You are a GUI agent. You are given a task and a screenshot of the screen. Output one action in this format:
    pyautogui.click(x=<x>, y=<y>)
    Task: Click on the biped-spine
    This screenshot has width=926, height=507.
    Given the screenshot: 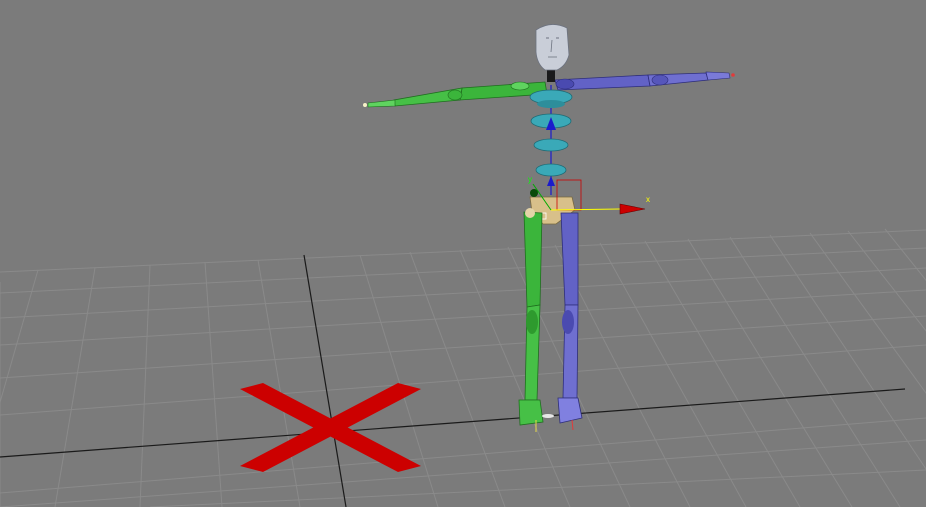 What is the action you would take?
    pyautogui.click(x=551, y=140)
    